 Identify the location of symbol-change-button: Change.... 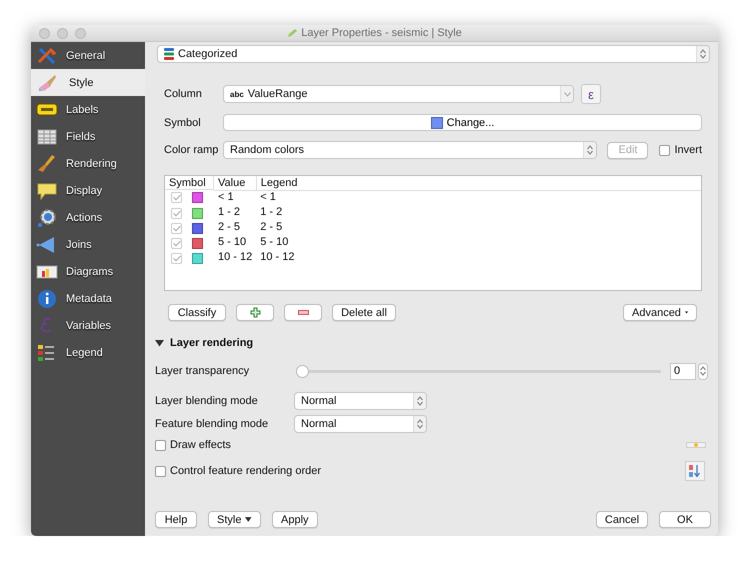
(462, 122).